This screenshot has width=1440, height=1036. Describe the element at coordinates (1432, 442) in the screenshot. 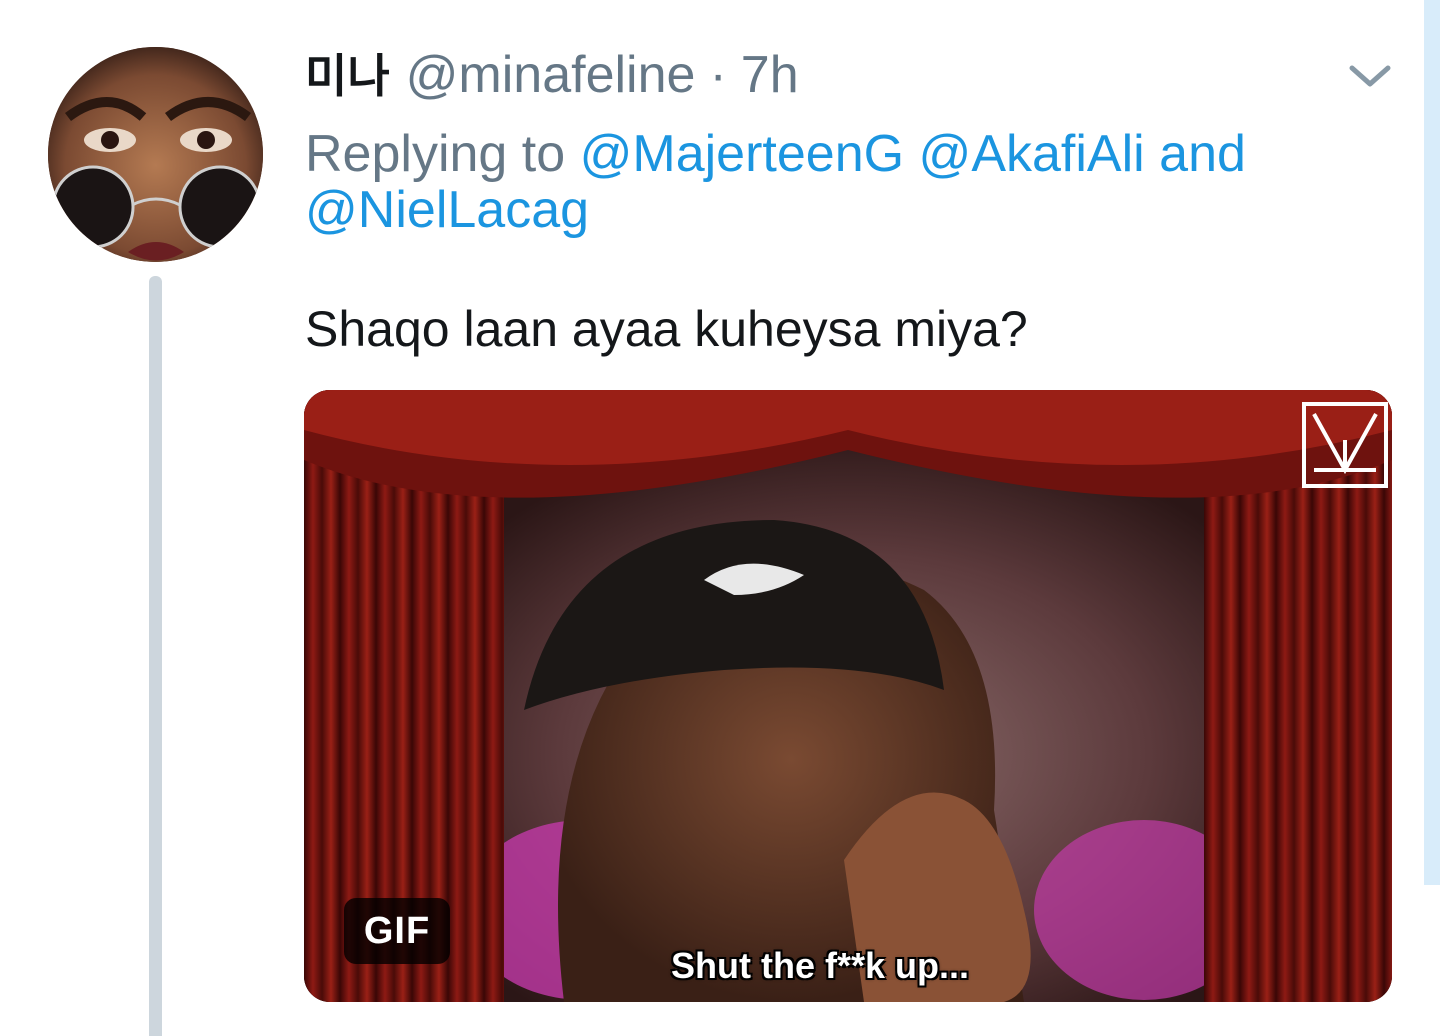

I see `scrollbar` at that location.